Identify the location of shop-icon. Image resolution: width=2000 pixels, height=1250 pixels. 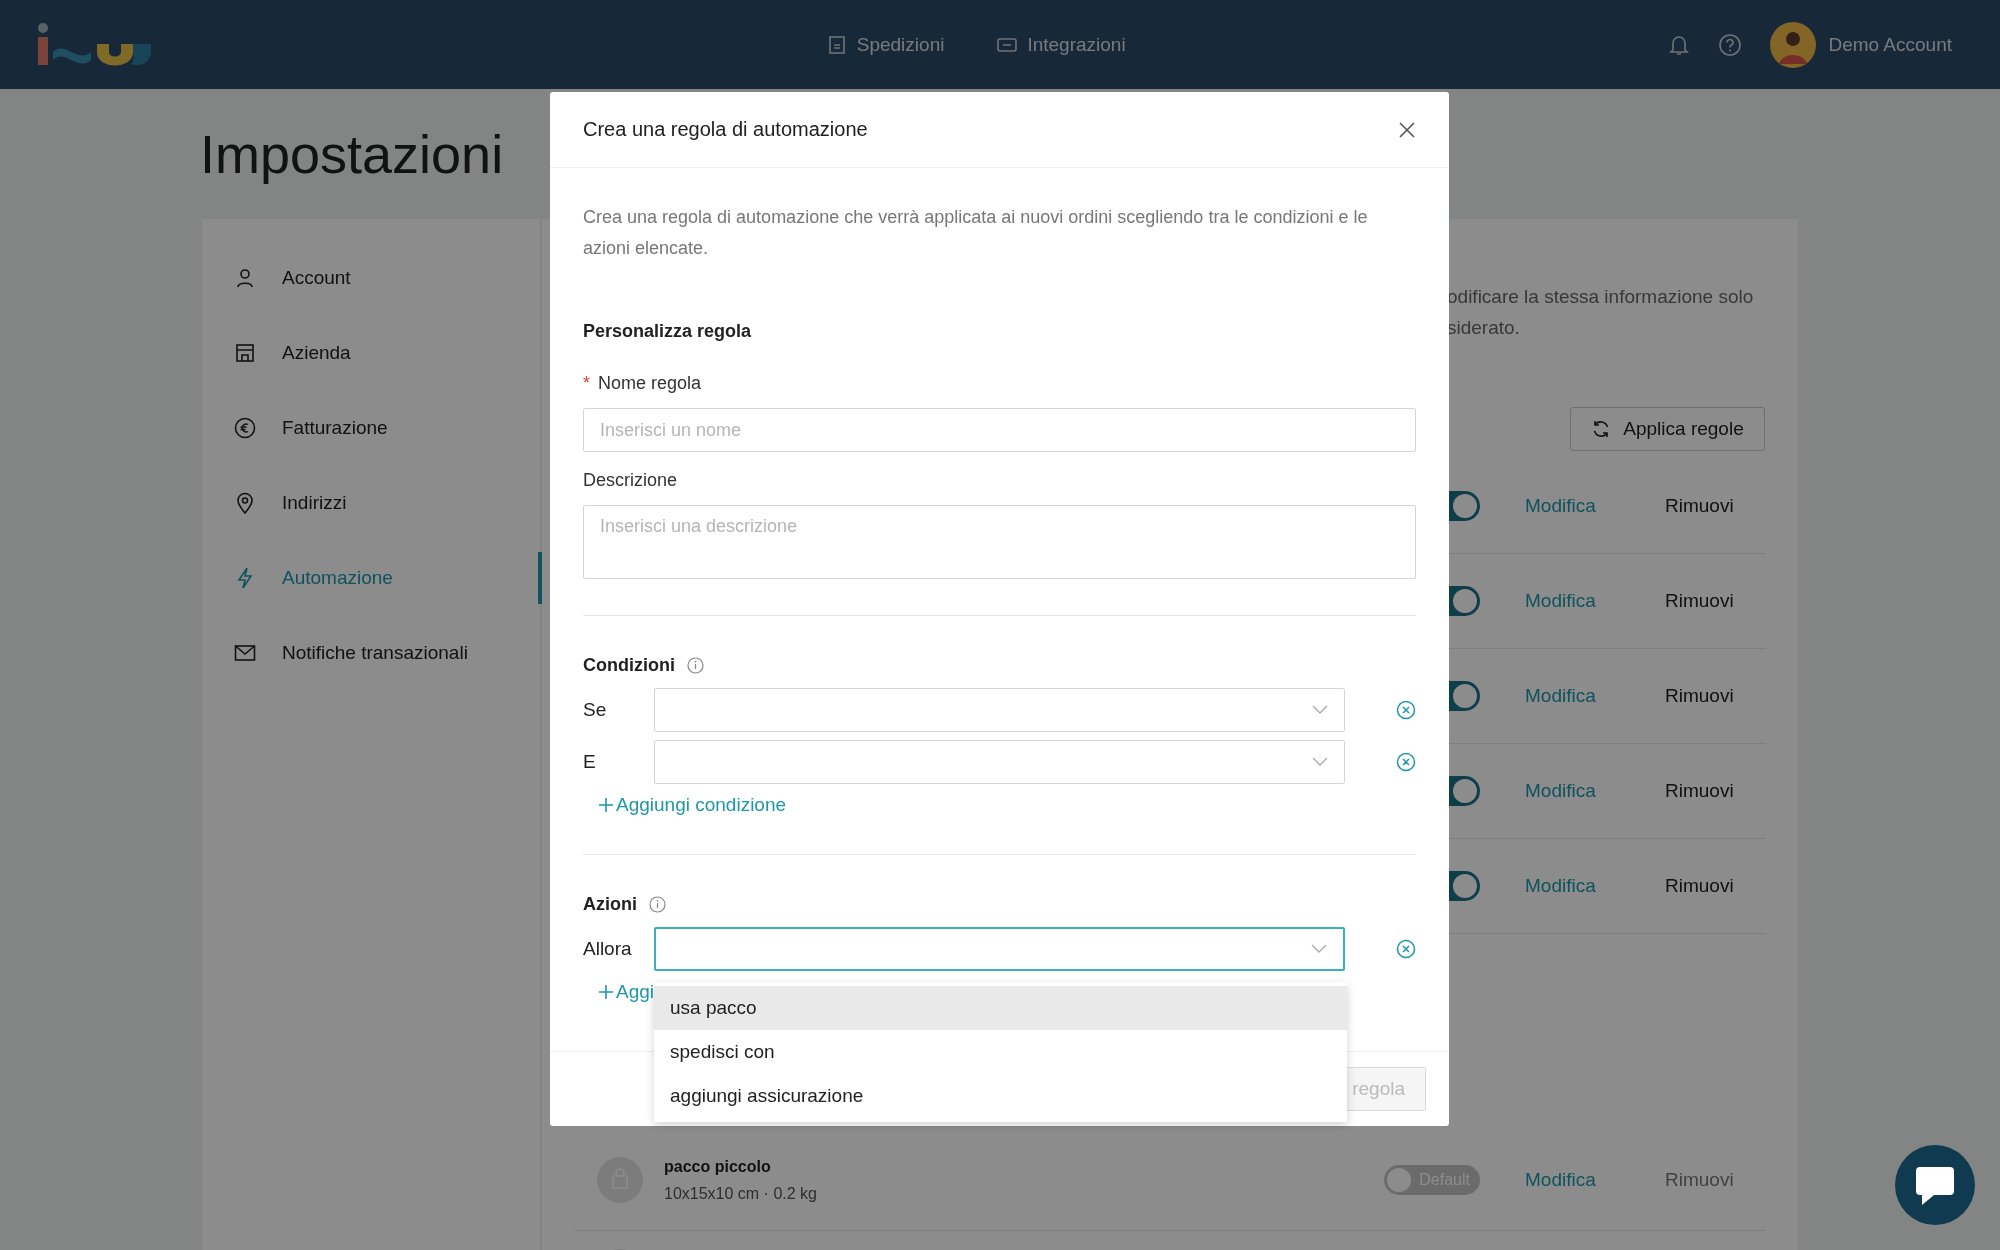
(245, 353).